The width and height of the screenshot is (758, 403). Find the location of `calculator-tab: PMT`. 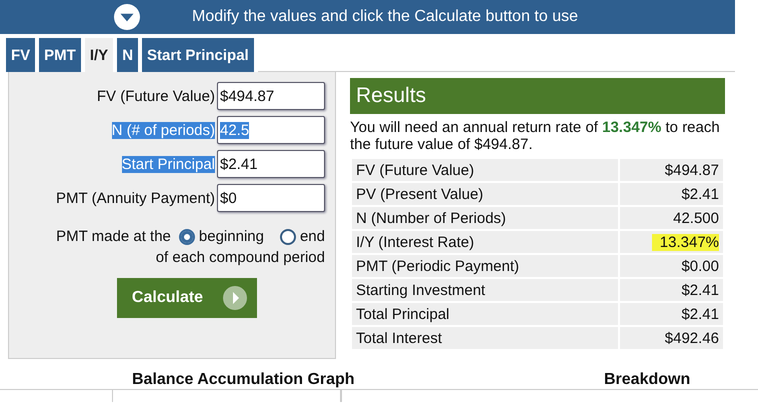

calculator-tab: PMT is located at coordinates (60, 55).